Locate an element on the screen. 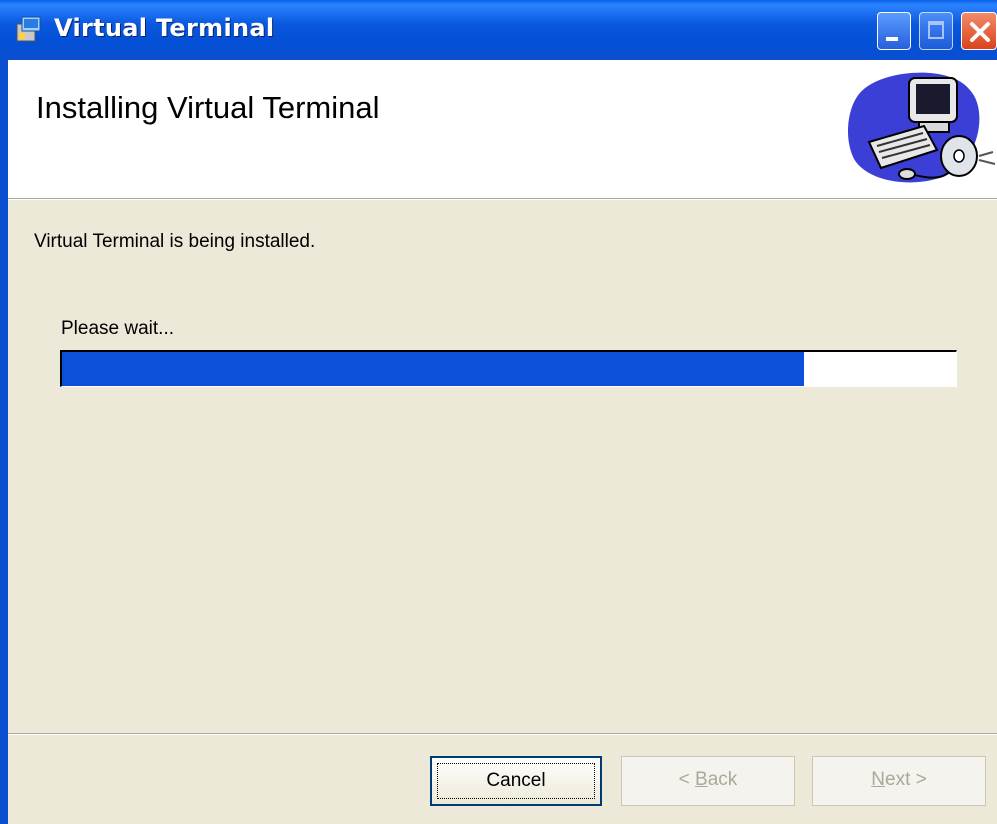  cancel-button: Cancel is located at coordinates (516, 781).